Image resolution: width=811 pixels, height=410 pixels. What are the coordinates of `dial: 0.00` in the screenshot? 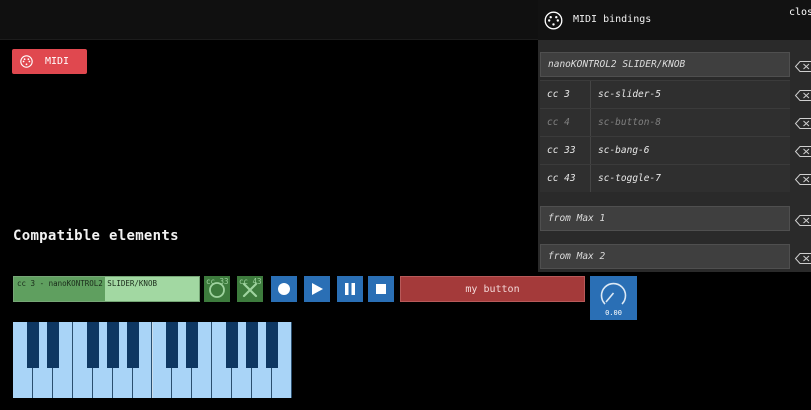 It's located at (613, 298).